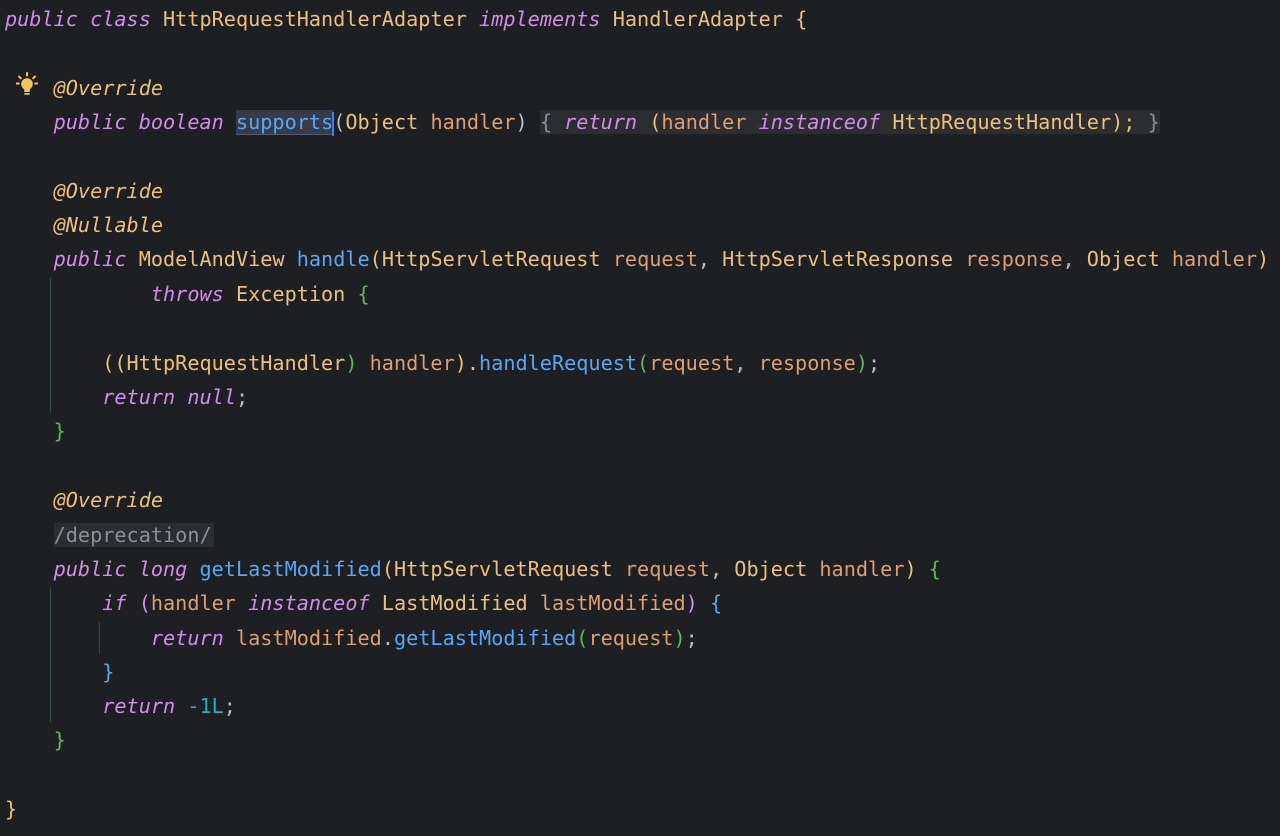  Describe the element at coordinates (454, 603) in the screenshot. I see `type-lastmodified: LastModified` at that location.